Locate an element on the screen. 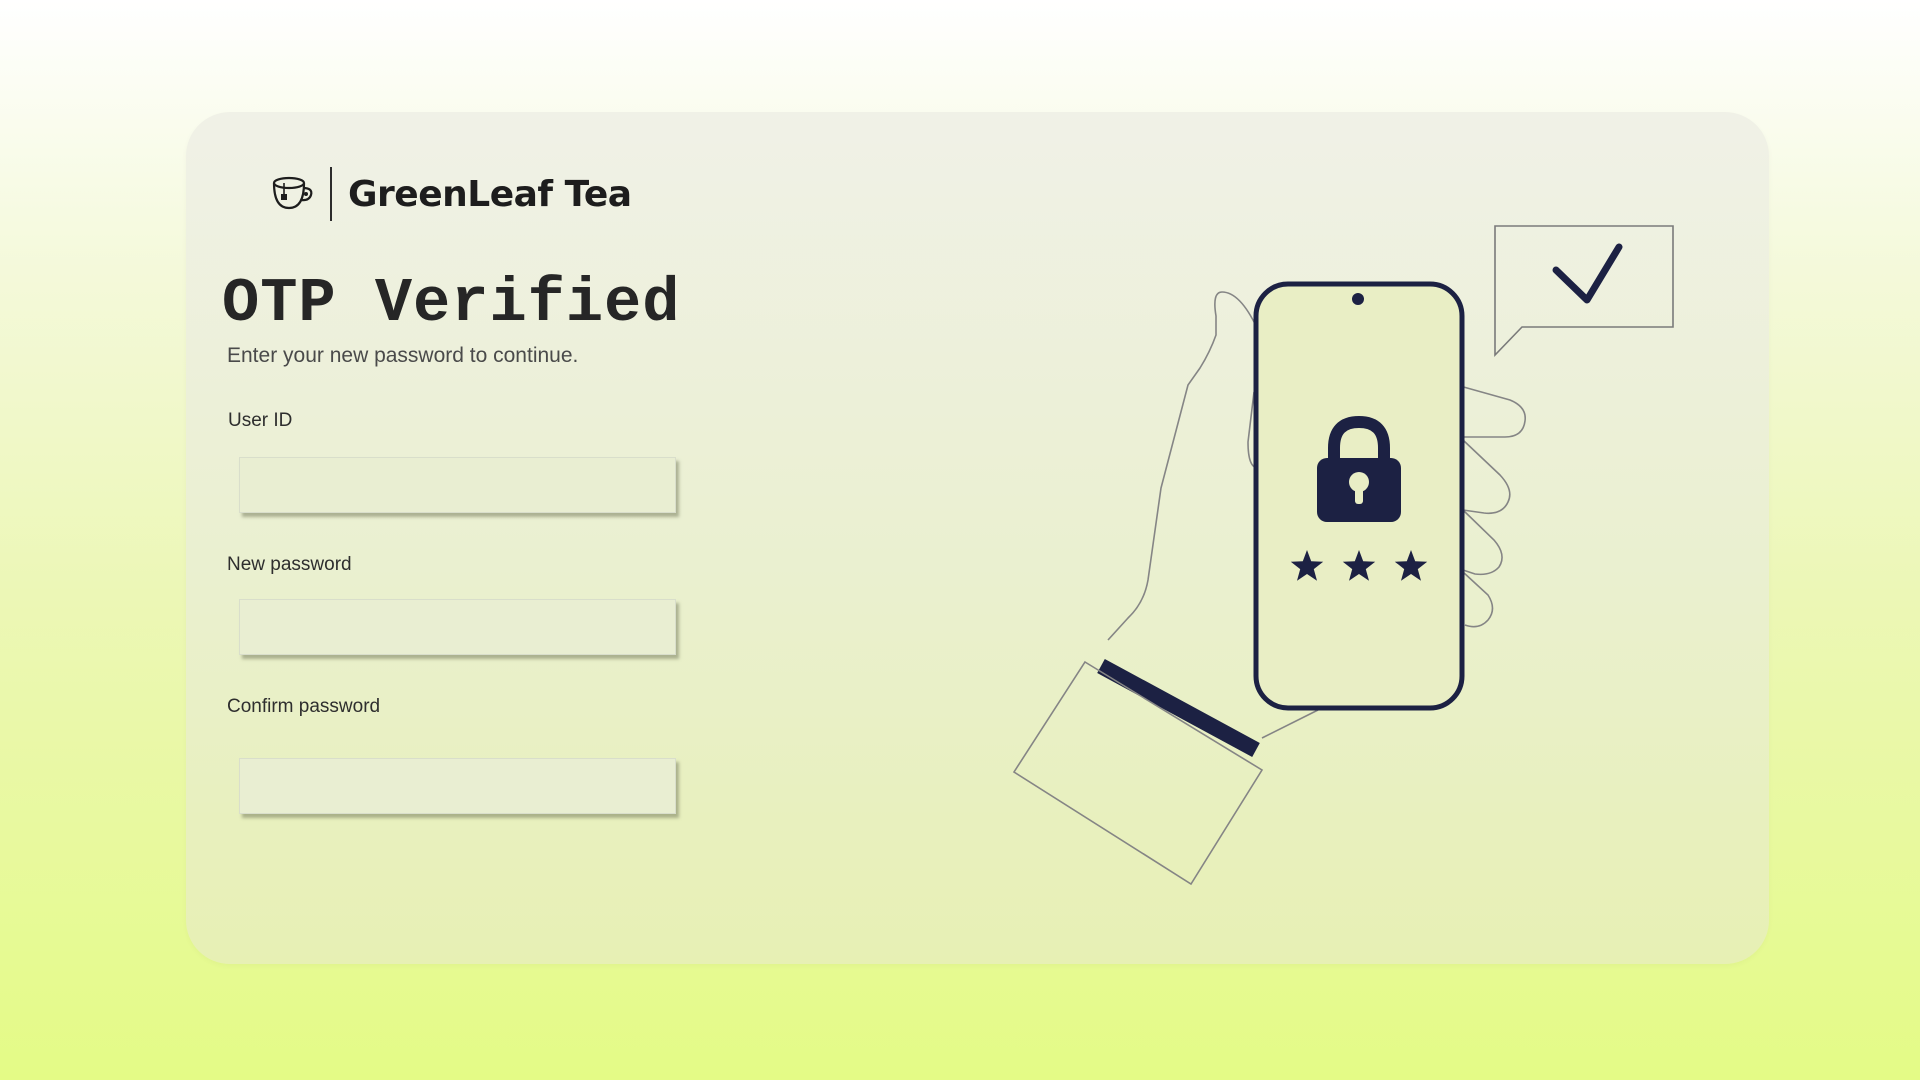 This screenshot has height=1080, width=1920. brand-divider is located at coordinates (331, 194).